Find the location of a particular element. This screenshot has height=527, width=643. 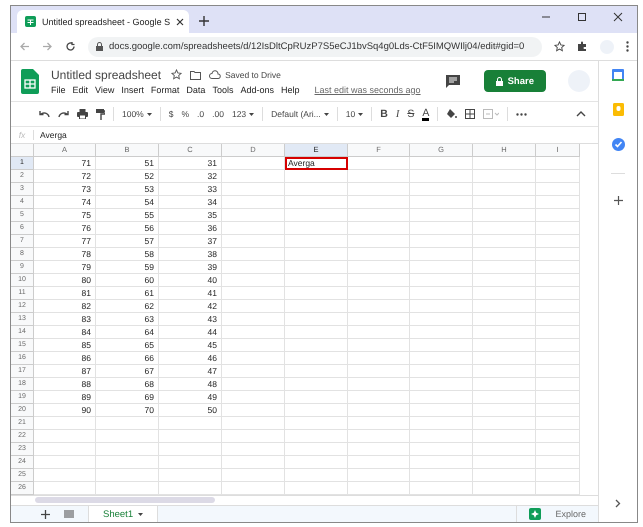

print-icon is located at coordinates (82, 114).